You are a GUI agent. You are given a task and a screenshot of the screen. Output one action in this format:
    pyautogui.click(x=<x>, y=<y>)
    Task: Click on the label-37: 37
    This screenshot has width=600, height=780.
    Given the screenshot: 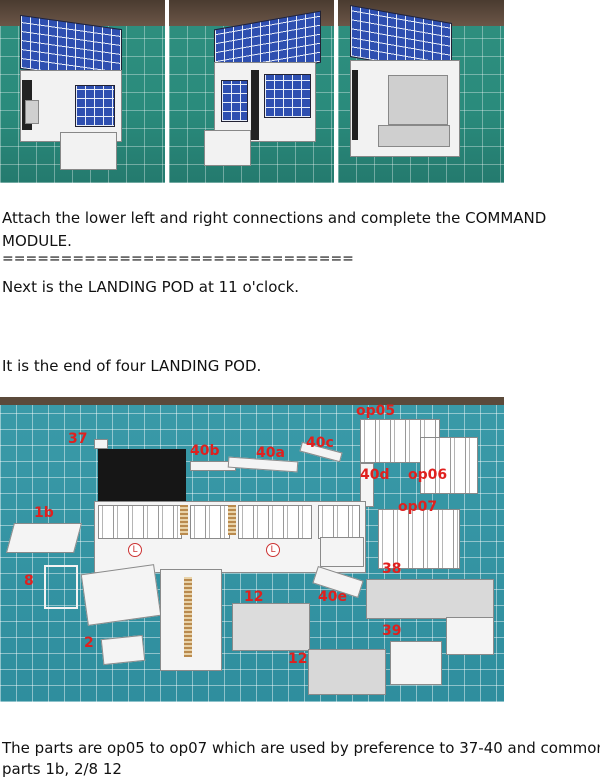 What is the action you would take?
    pyautogui.click(x=78, y=439)
    